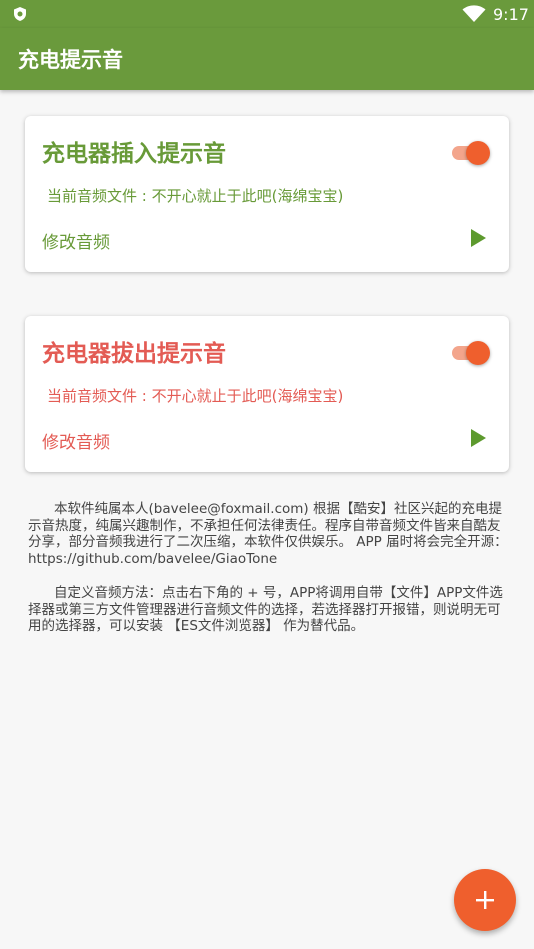 This screenshot has height=949, width=534. I want to click on plug-in-sound-card: 充电器插入提示音 当前音频文件 : 不开心就止于此吧(海绵宝宝) 修改音频, so click(267, 194).